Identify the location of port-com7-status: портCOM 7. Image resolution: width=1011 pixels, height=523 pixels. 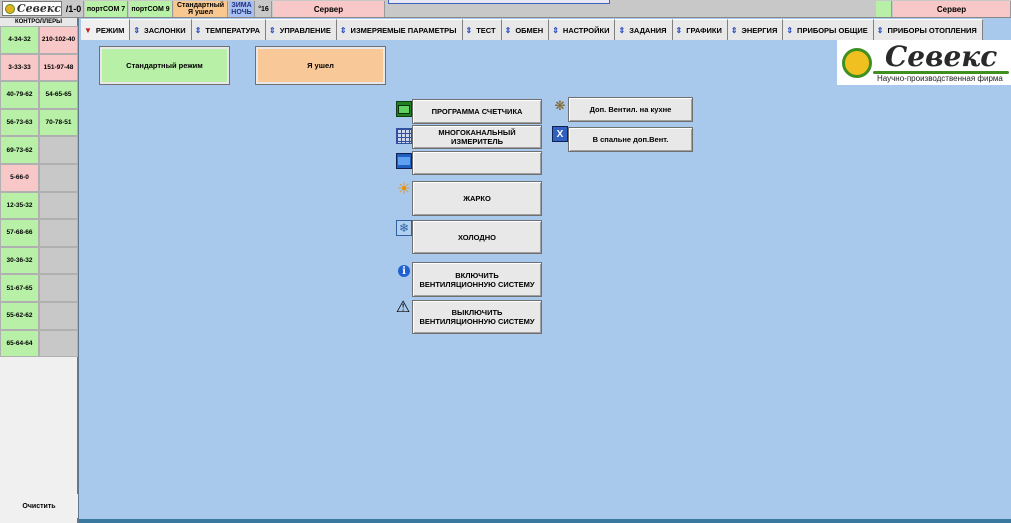
(106, 9).